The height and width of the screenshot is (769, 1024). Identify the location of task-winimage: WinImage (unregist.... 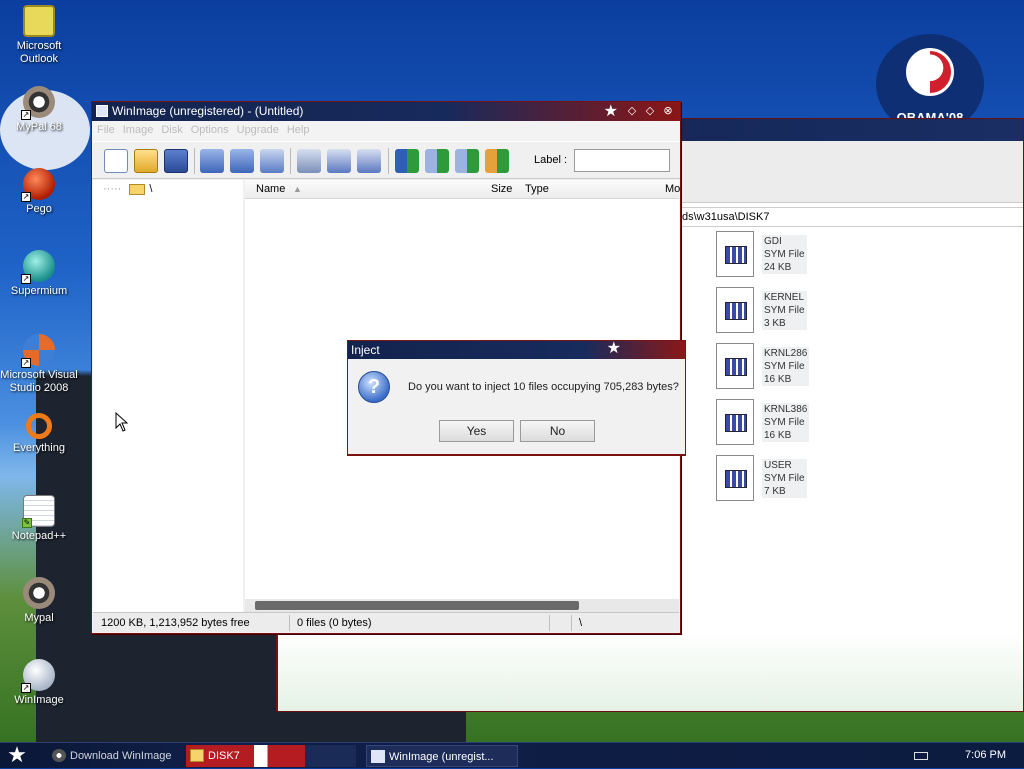
(442, 756).